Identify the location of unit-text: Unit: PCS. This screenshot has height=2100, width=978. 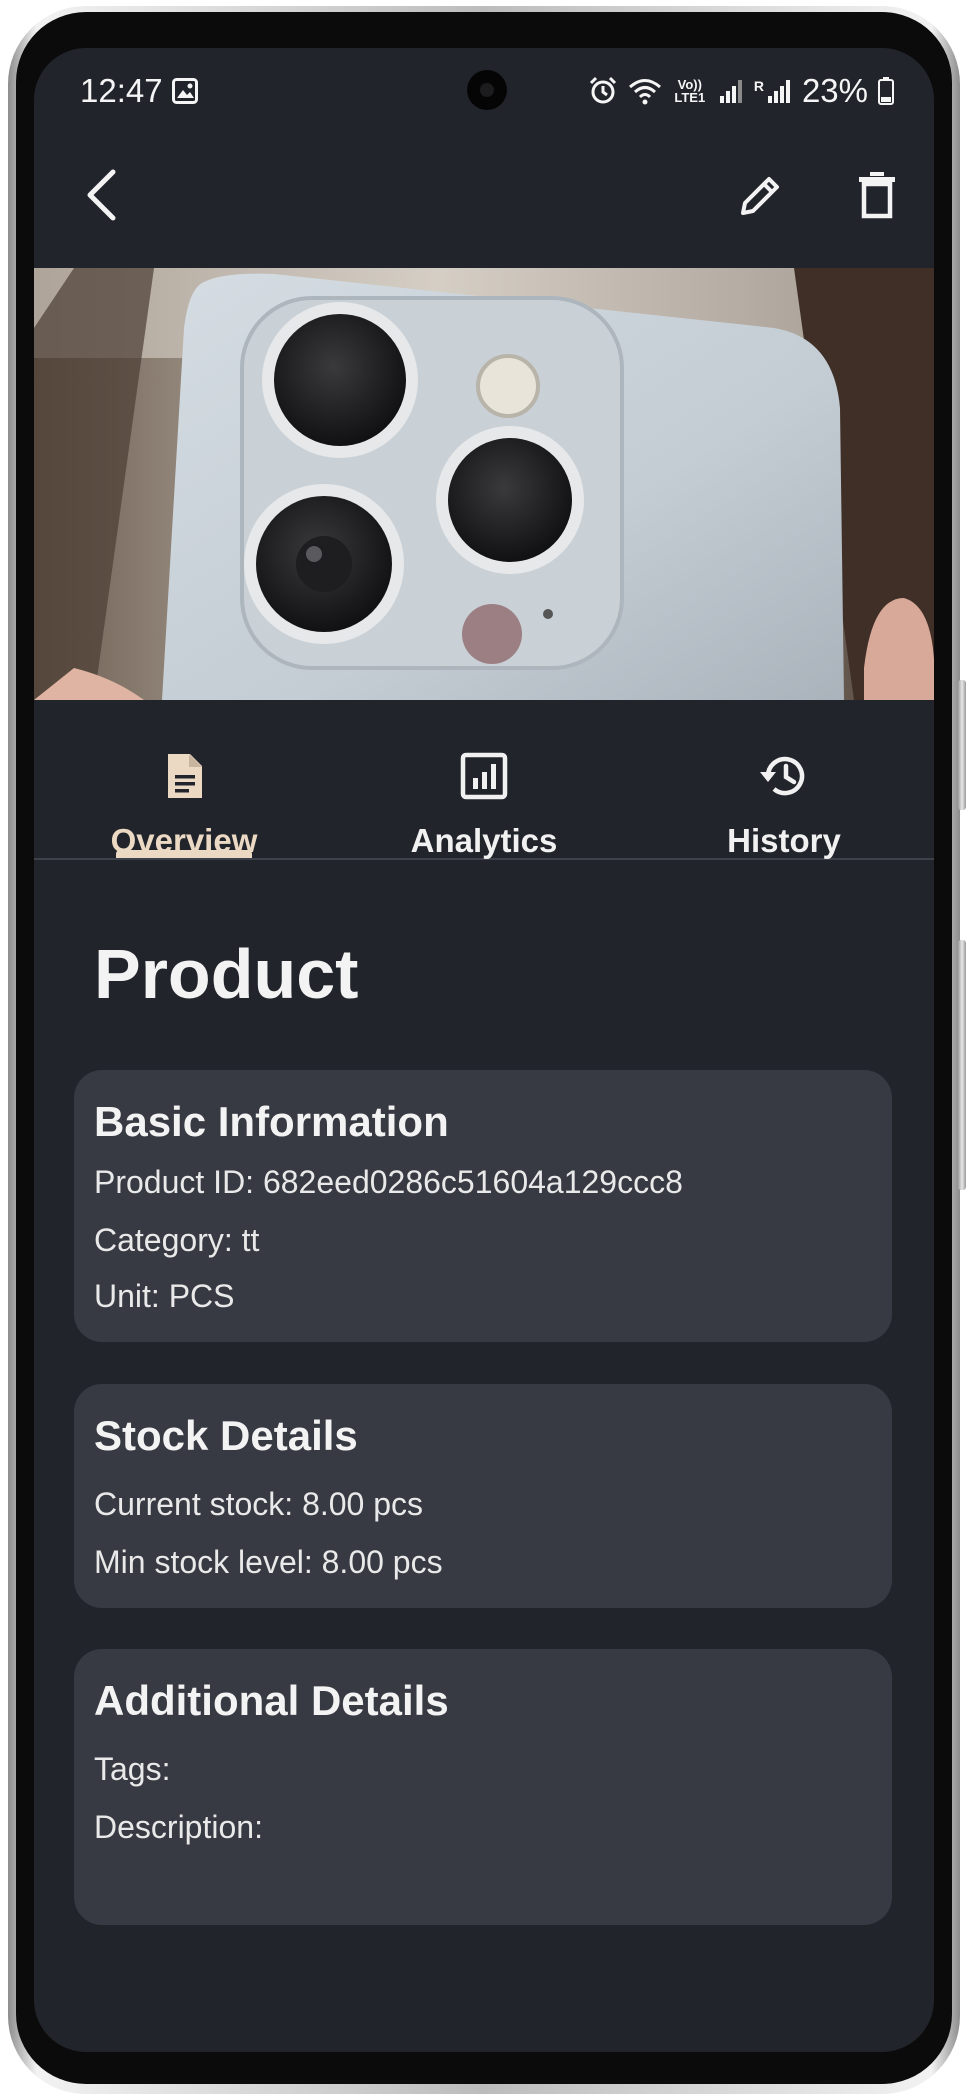
(164, 1296).